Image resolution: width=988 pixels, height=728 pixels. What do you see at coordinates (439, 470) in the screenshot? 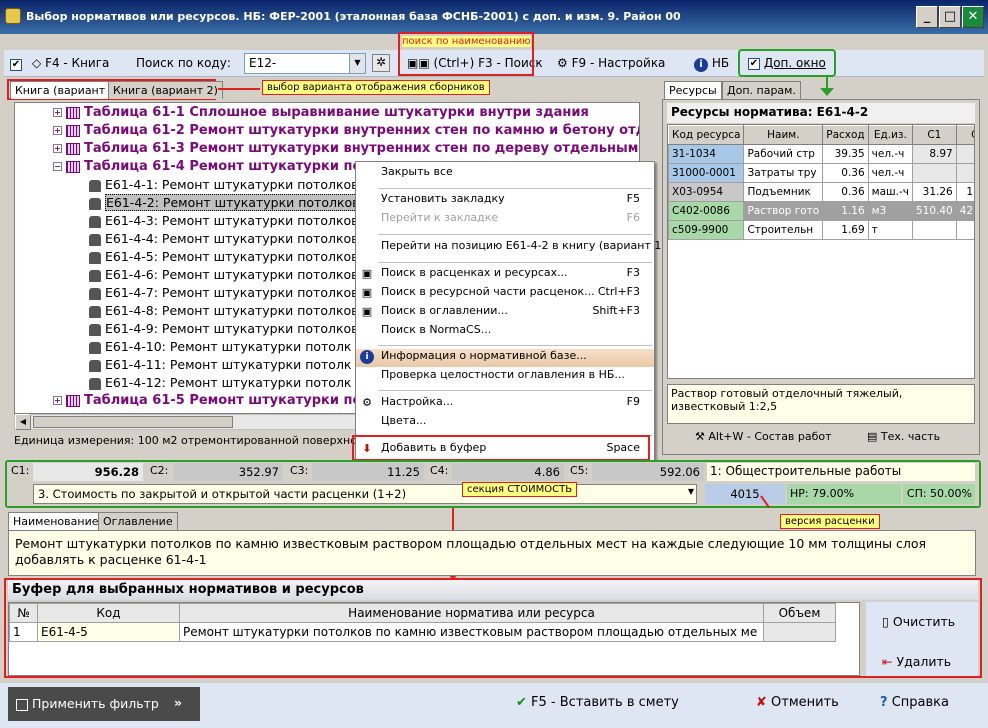
I see `c4-label: С4:` at bounding box center [439, 470].